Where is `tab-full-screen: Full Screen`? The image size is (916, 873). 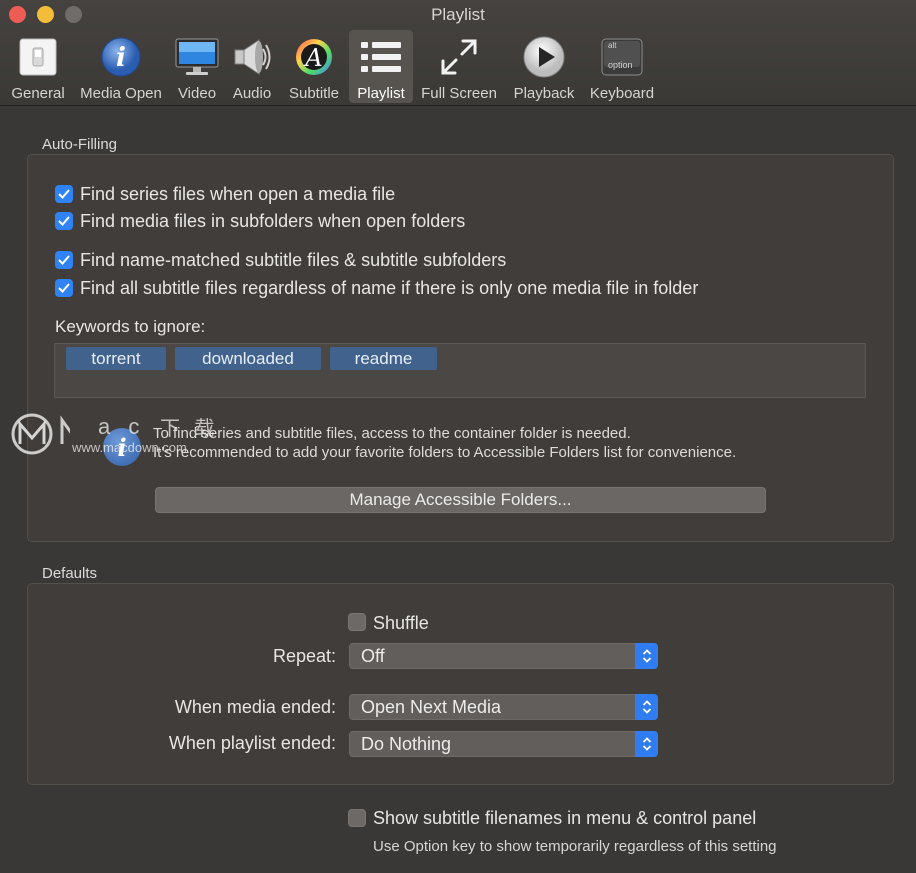 tab-full-screen: Full Screen is located at coordinates (459, 66).